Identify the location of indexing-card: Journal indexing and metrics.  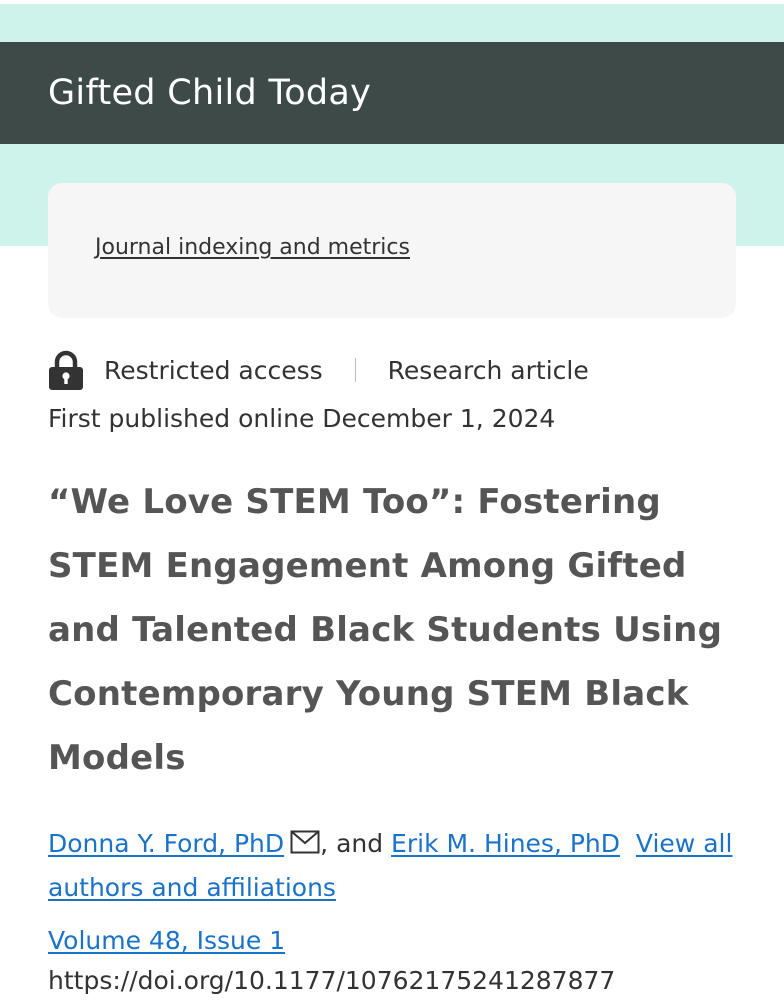
(392, 250).